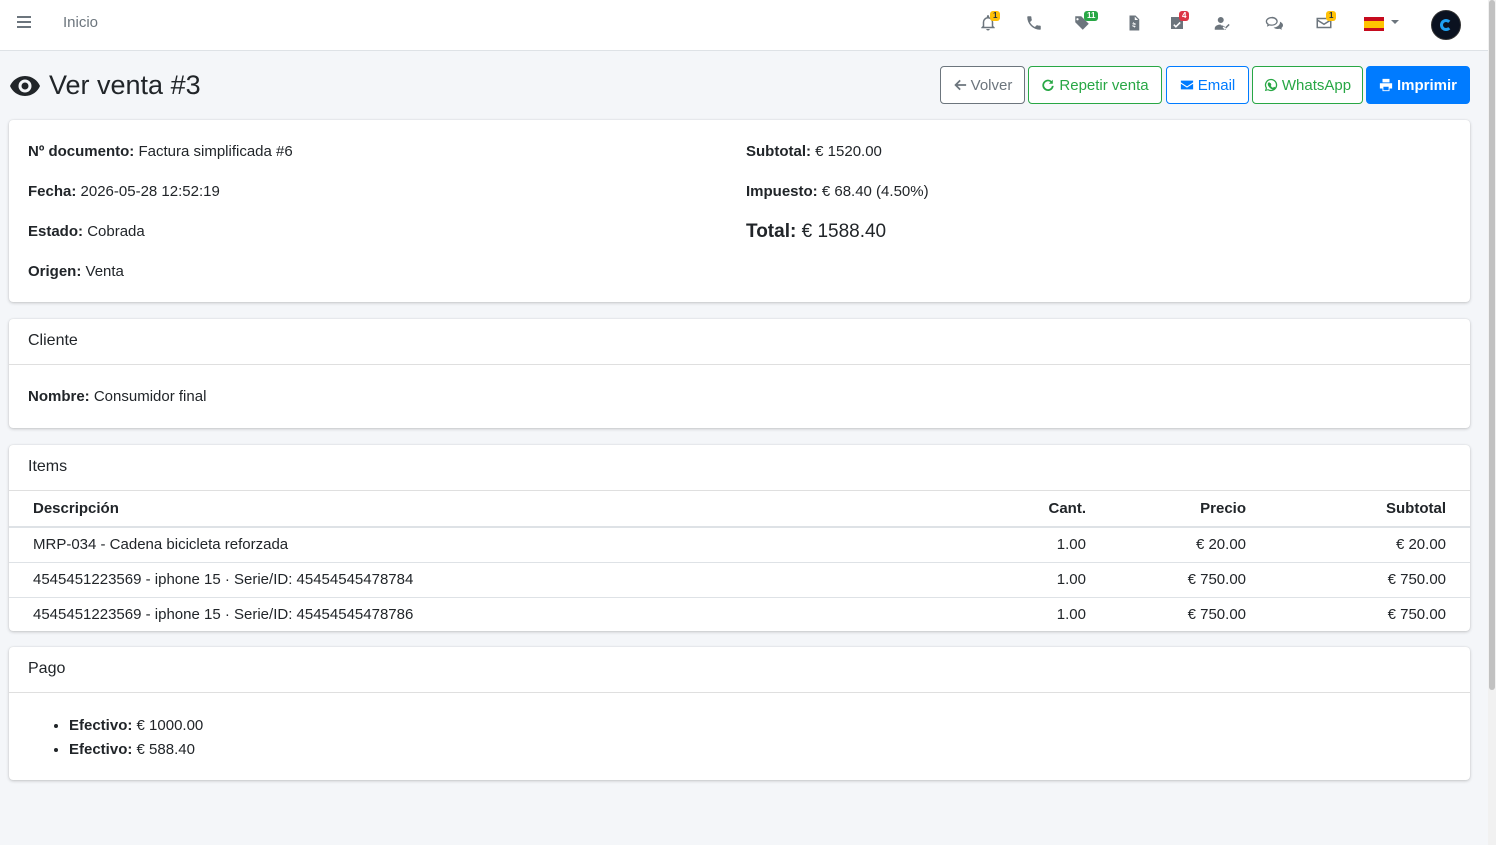  Describe the element at coordinates (1180, 23) in the screenshot. I see `tasks-icon: 4` at that location.